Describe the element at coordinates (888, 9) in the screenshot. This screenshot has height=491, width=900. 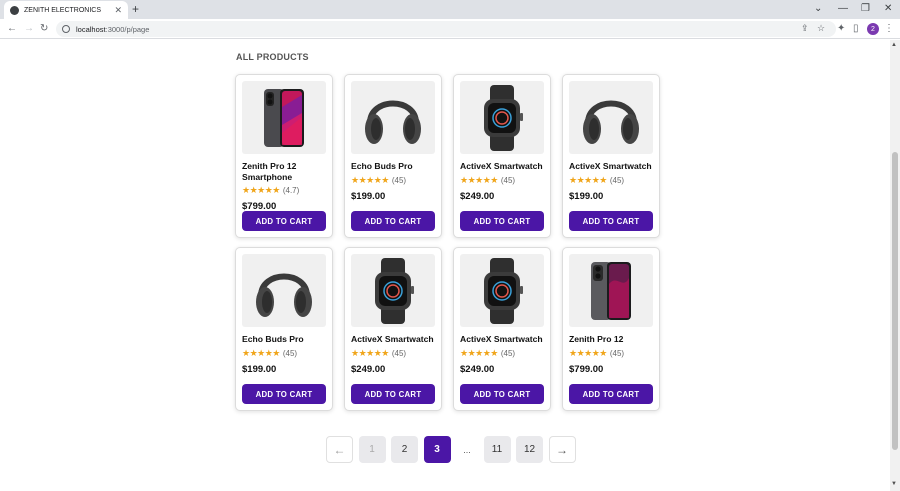
I see `window-close-button: ✕` at that location.